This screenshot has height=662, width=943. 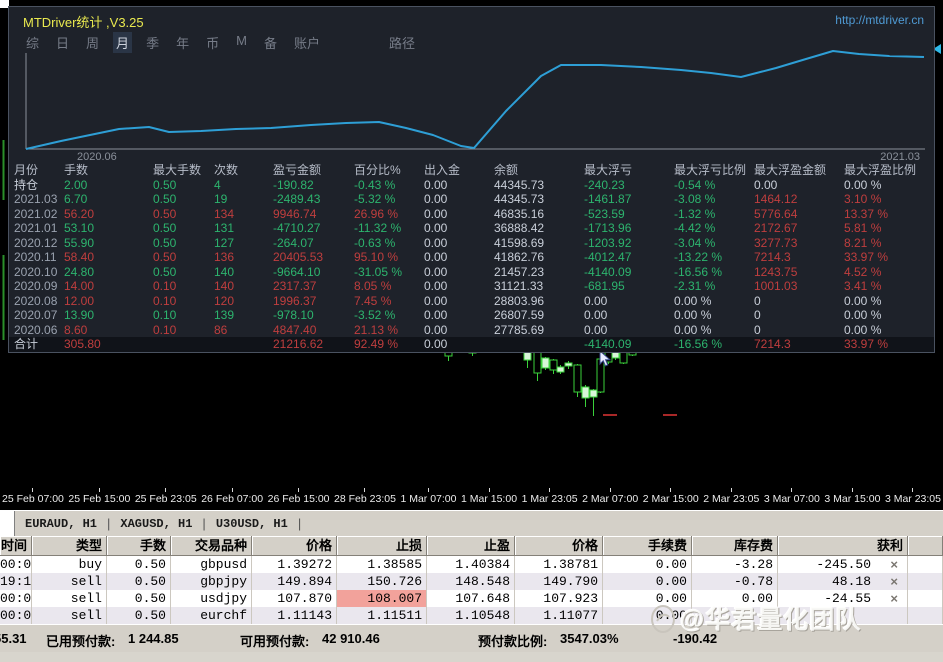 What do you see at coordinates (382, 546) in the screenshot?
I see `orders-col-header-5: 止损` at bounding box center [382, 546].